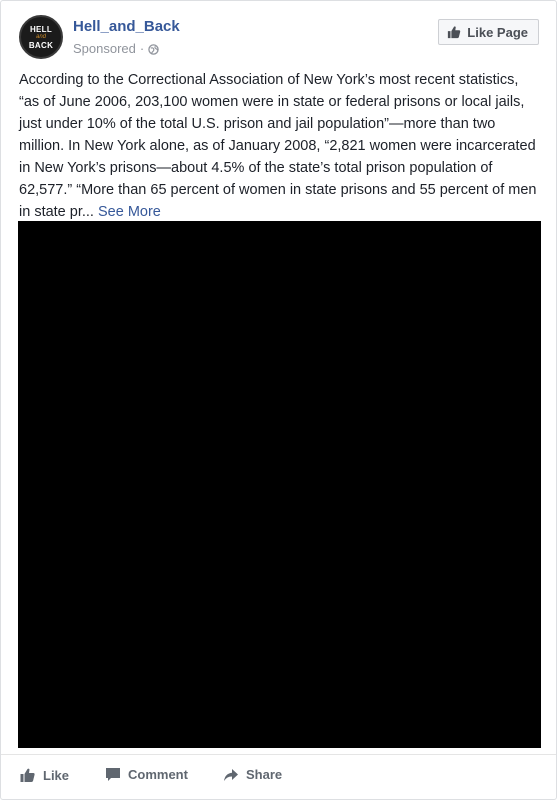 This screenshot has height=800, width=557. What do you see at coordinates (158, 774) in the screenshot?
I see `comment-label: Comment` at bounding box center [158, 774].